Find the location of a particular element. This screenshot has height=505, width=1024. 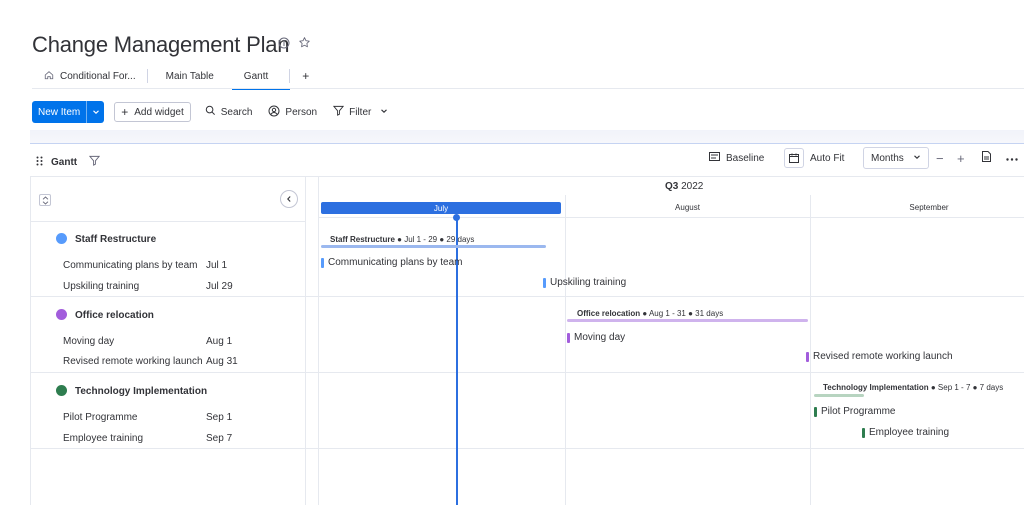

gantt-title: Gantt is located at coordinates (64, 162).